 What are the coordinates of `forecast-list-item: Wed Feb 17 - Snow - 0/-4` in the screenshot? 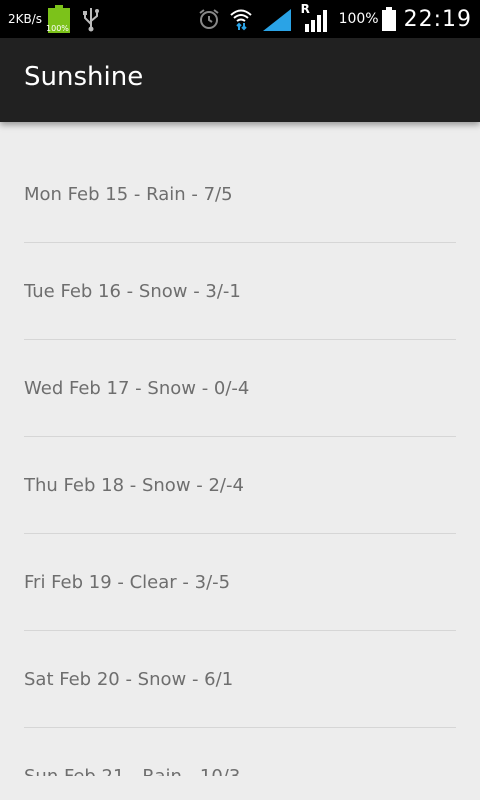 It's located at (240, 388).